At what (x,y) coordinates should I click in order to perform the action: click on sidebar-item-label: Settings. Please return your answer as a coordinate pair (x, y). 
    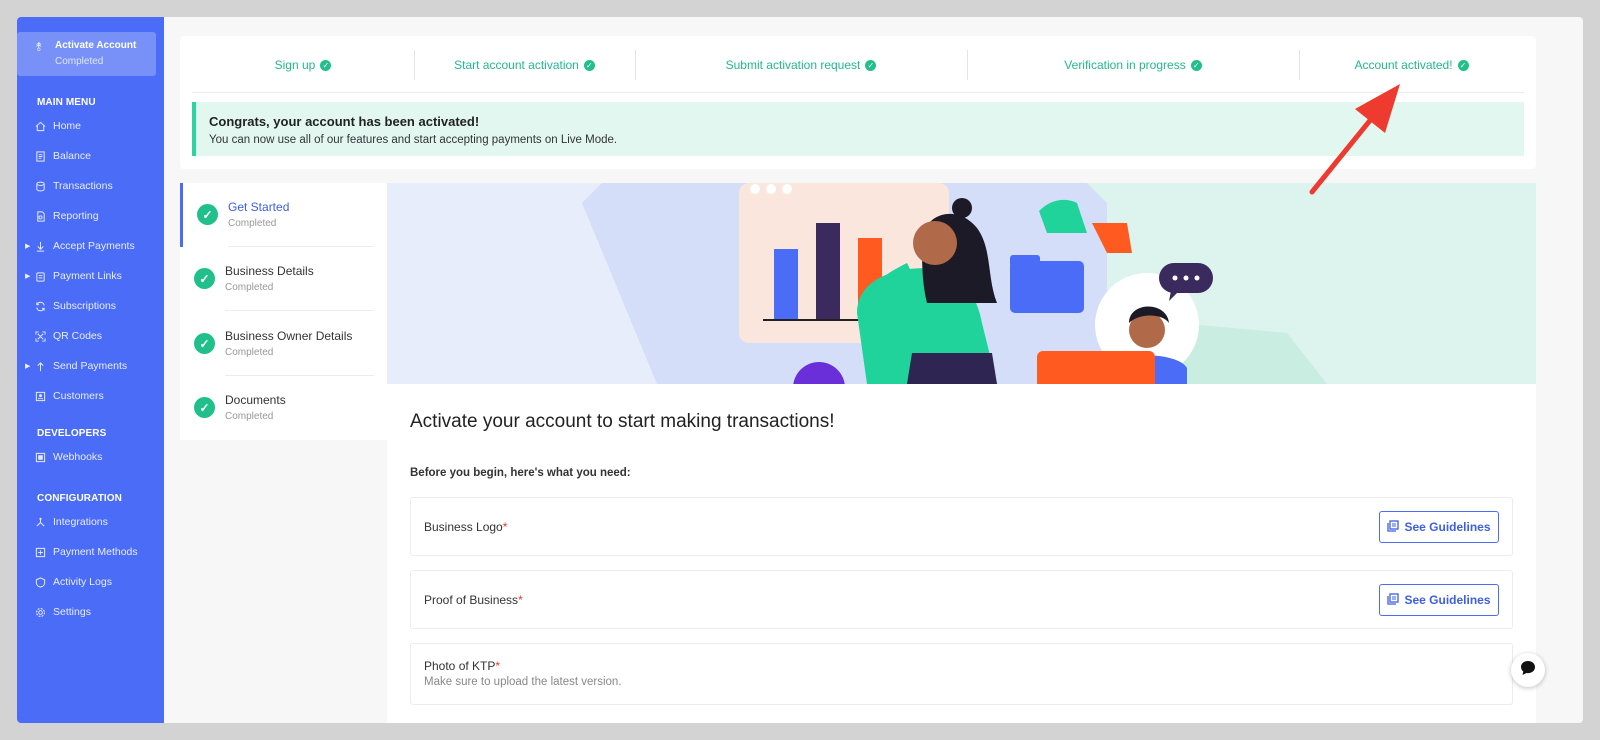
    Looking at the image, I should click on (72, 612).